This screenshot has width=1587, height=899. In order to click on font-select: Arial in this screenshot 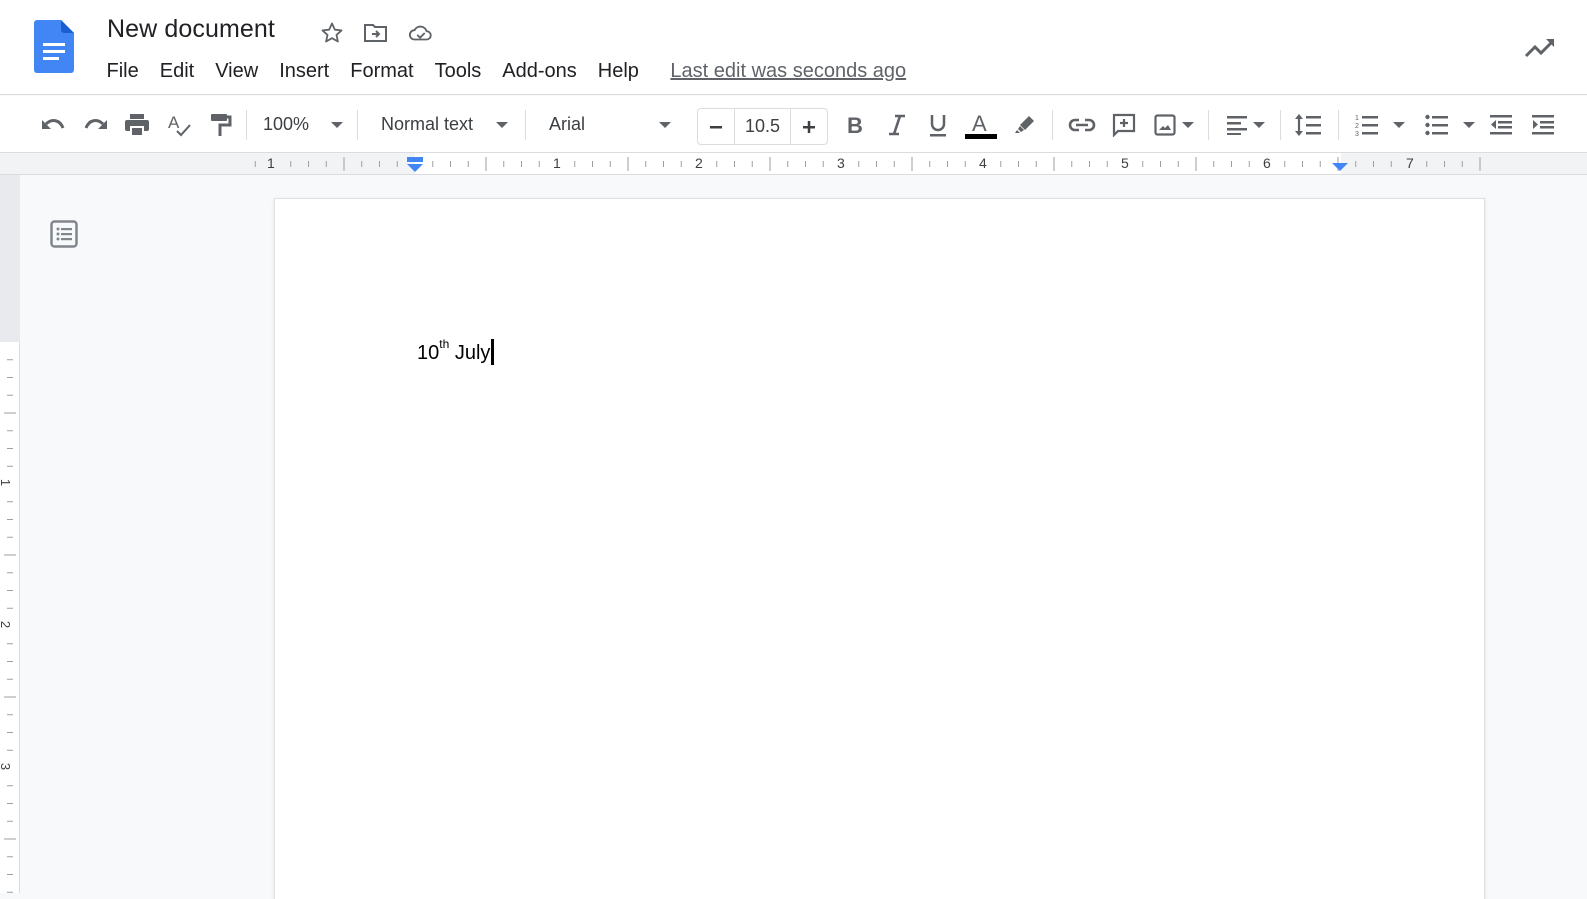, I will do `click(610, 124)`.